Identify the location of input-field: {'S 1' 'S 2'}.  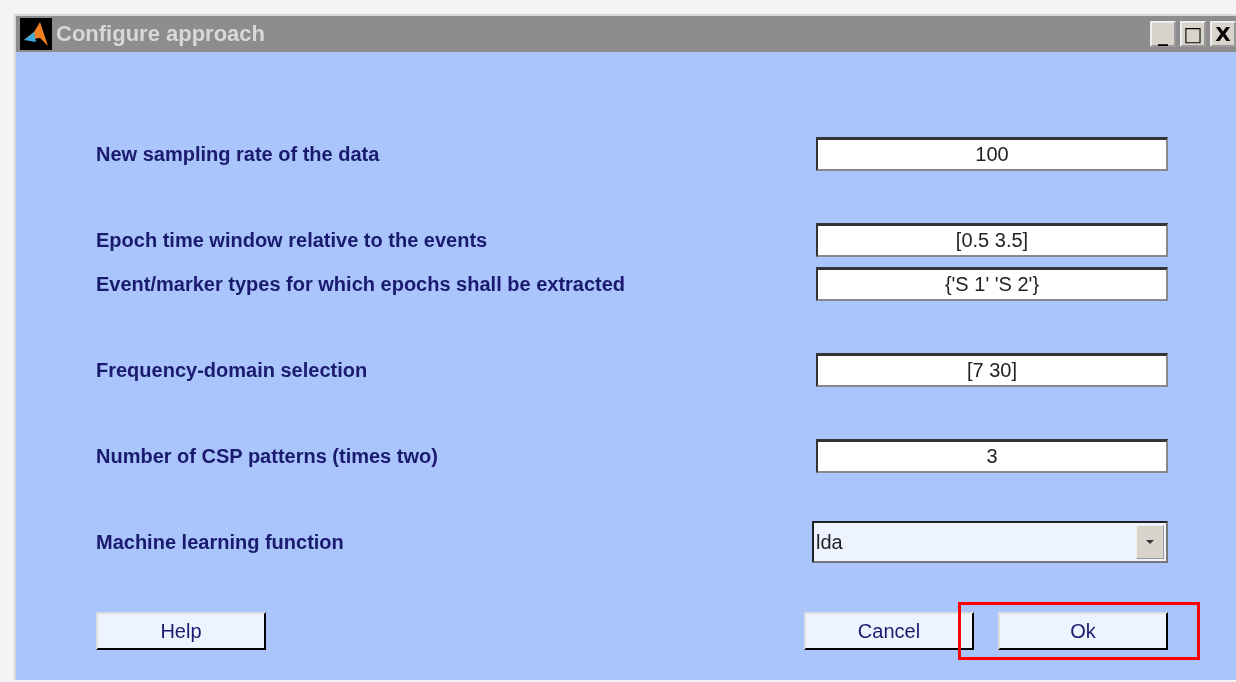
(992, 284).